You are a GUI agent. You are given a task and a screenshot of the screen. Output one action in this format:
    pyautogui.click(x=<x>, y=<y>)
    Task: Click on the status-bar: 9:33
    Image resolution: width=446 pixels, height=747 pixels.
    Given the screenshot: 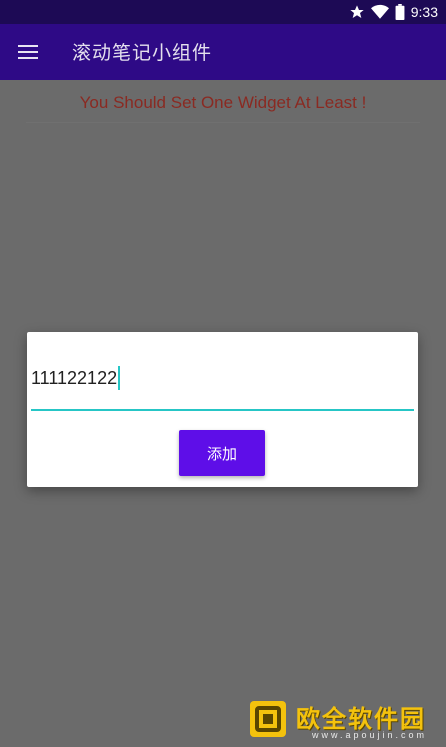 What is the action you would take?
    pyautogui.click(x=223, y=12)
    